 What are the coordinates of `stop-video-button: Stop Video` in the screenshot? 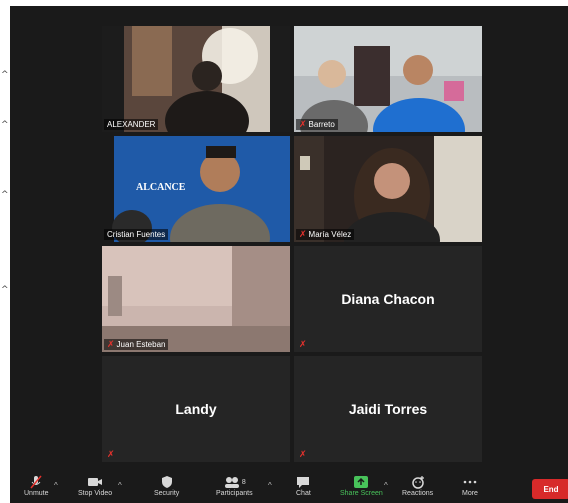 It's located at (95, 485).